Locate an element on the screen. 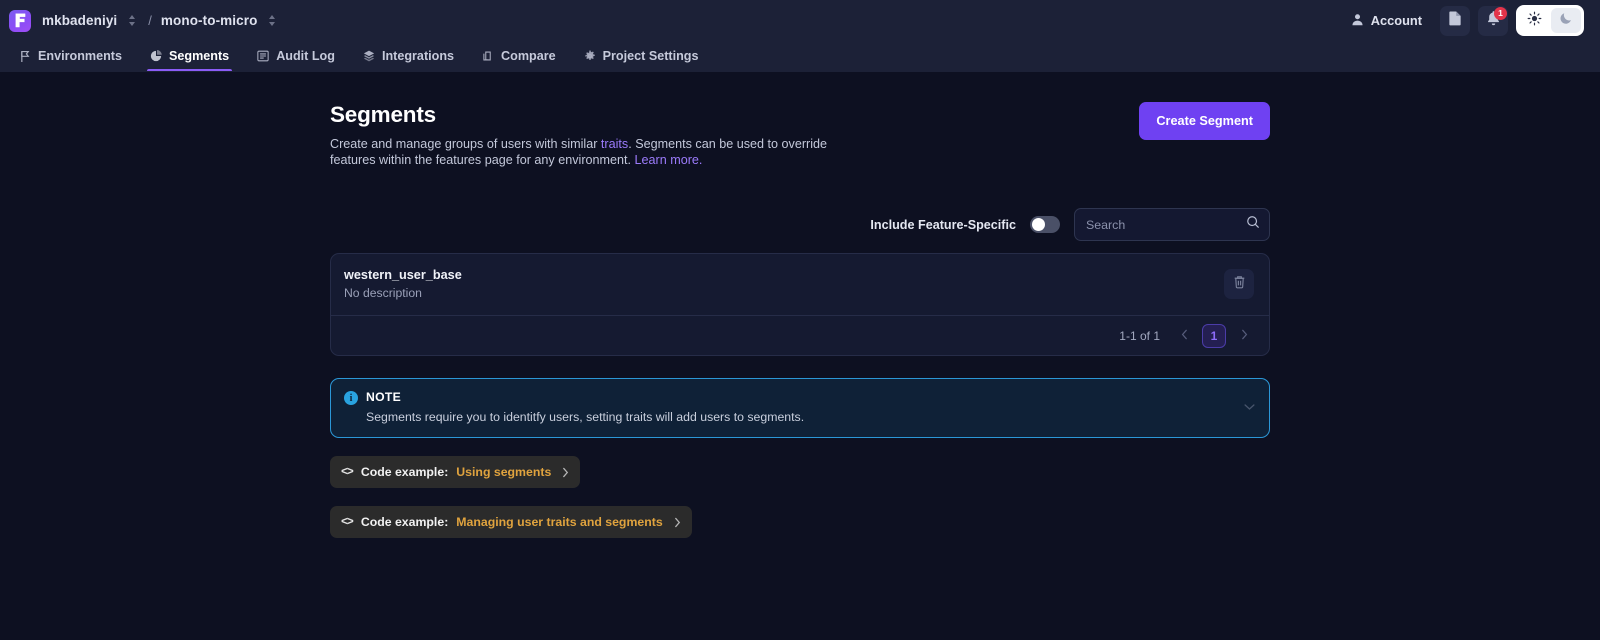 The height and width of the screenshot is (640, 1600). search-icon is located at coordinates (1253, 224).